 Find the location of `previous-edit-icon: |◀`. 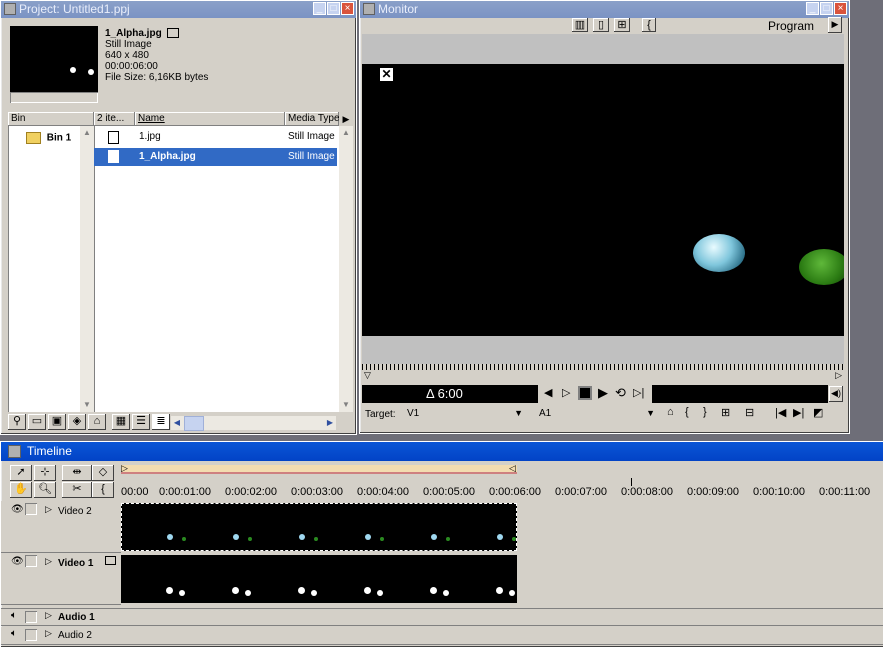

previous-edit-icon: |◀ is located at coordinates (780, 412).